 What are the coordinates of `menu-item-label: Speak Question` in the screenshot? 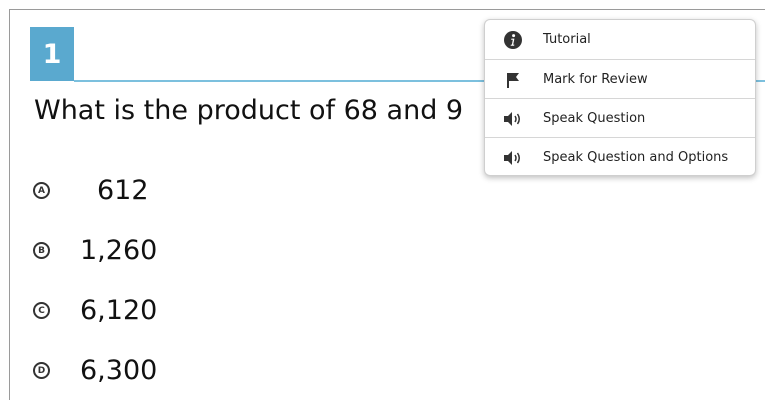 It's located at (594, 118).